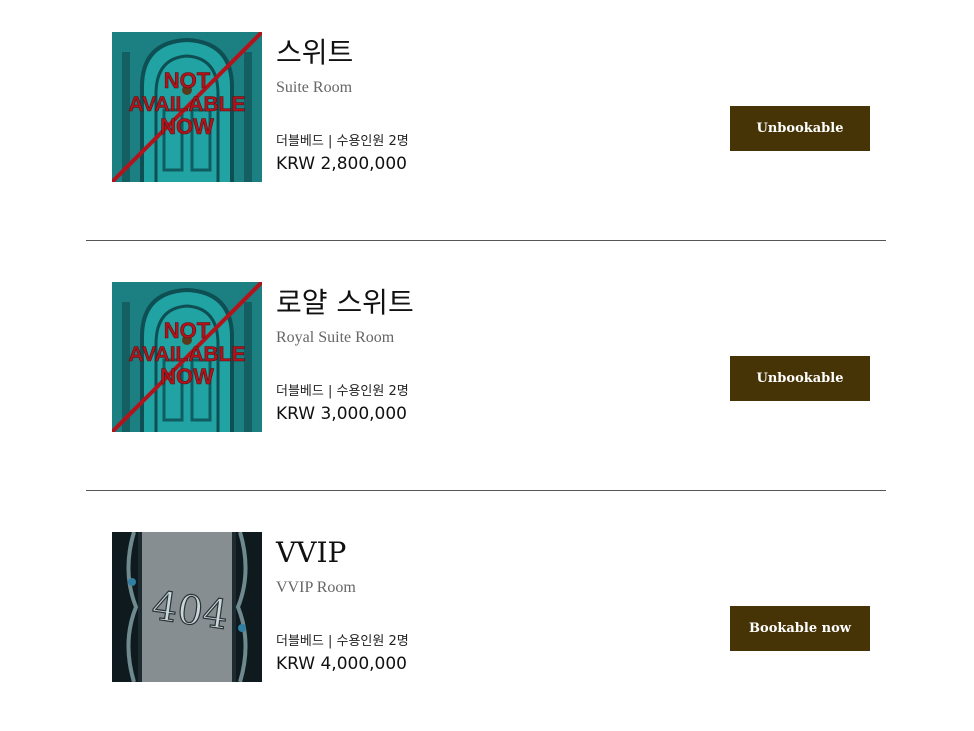 The image size is (974, 731). What do you see at coordinates (342, 664) in the screenshot?
I see `room-price: KRW 4,000,000` at bounding box center [342, 664].